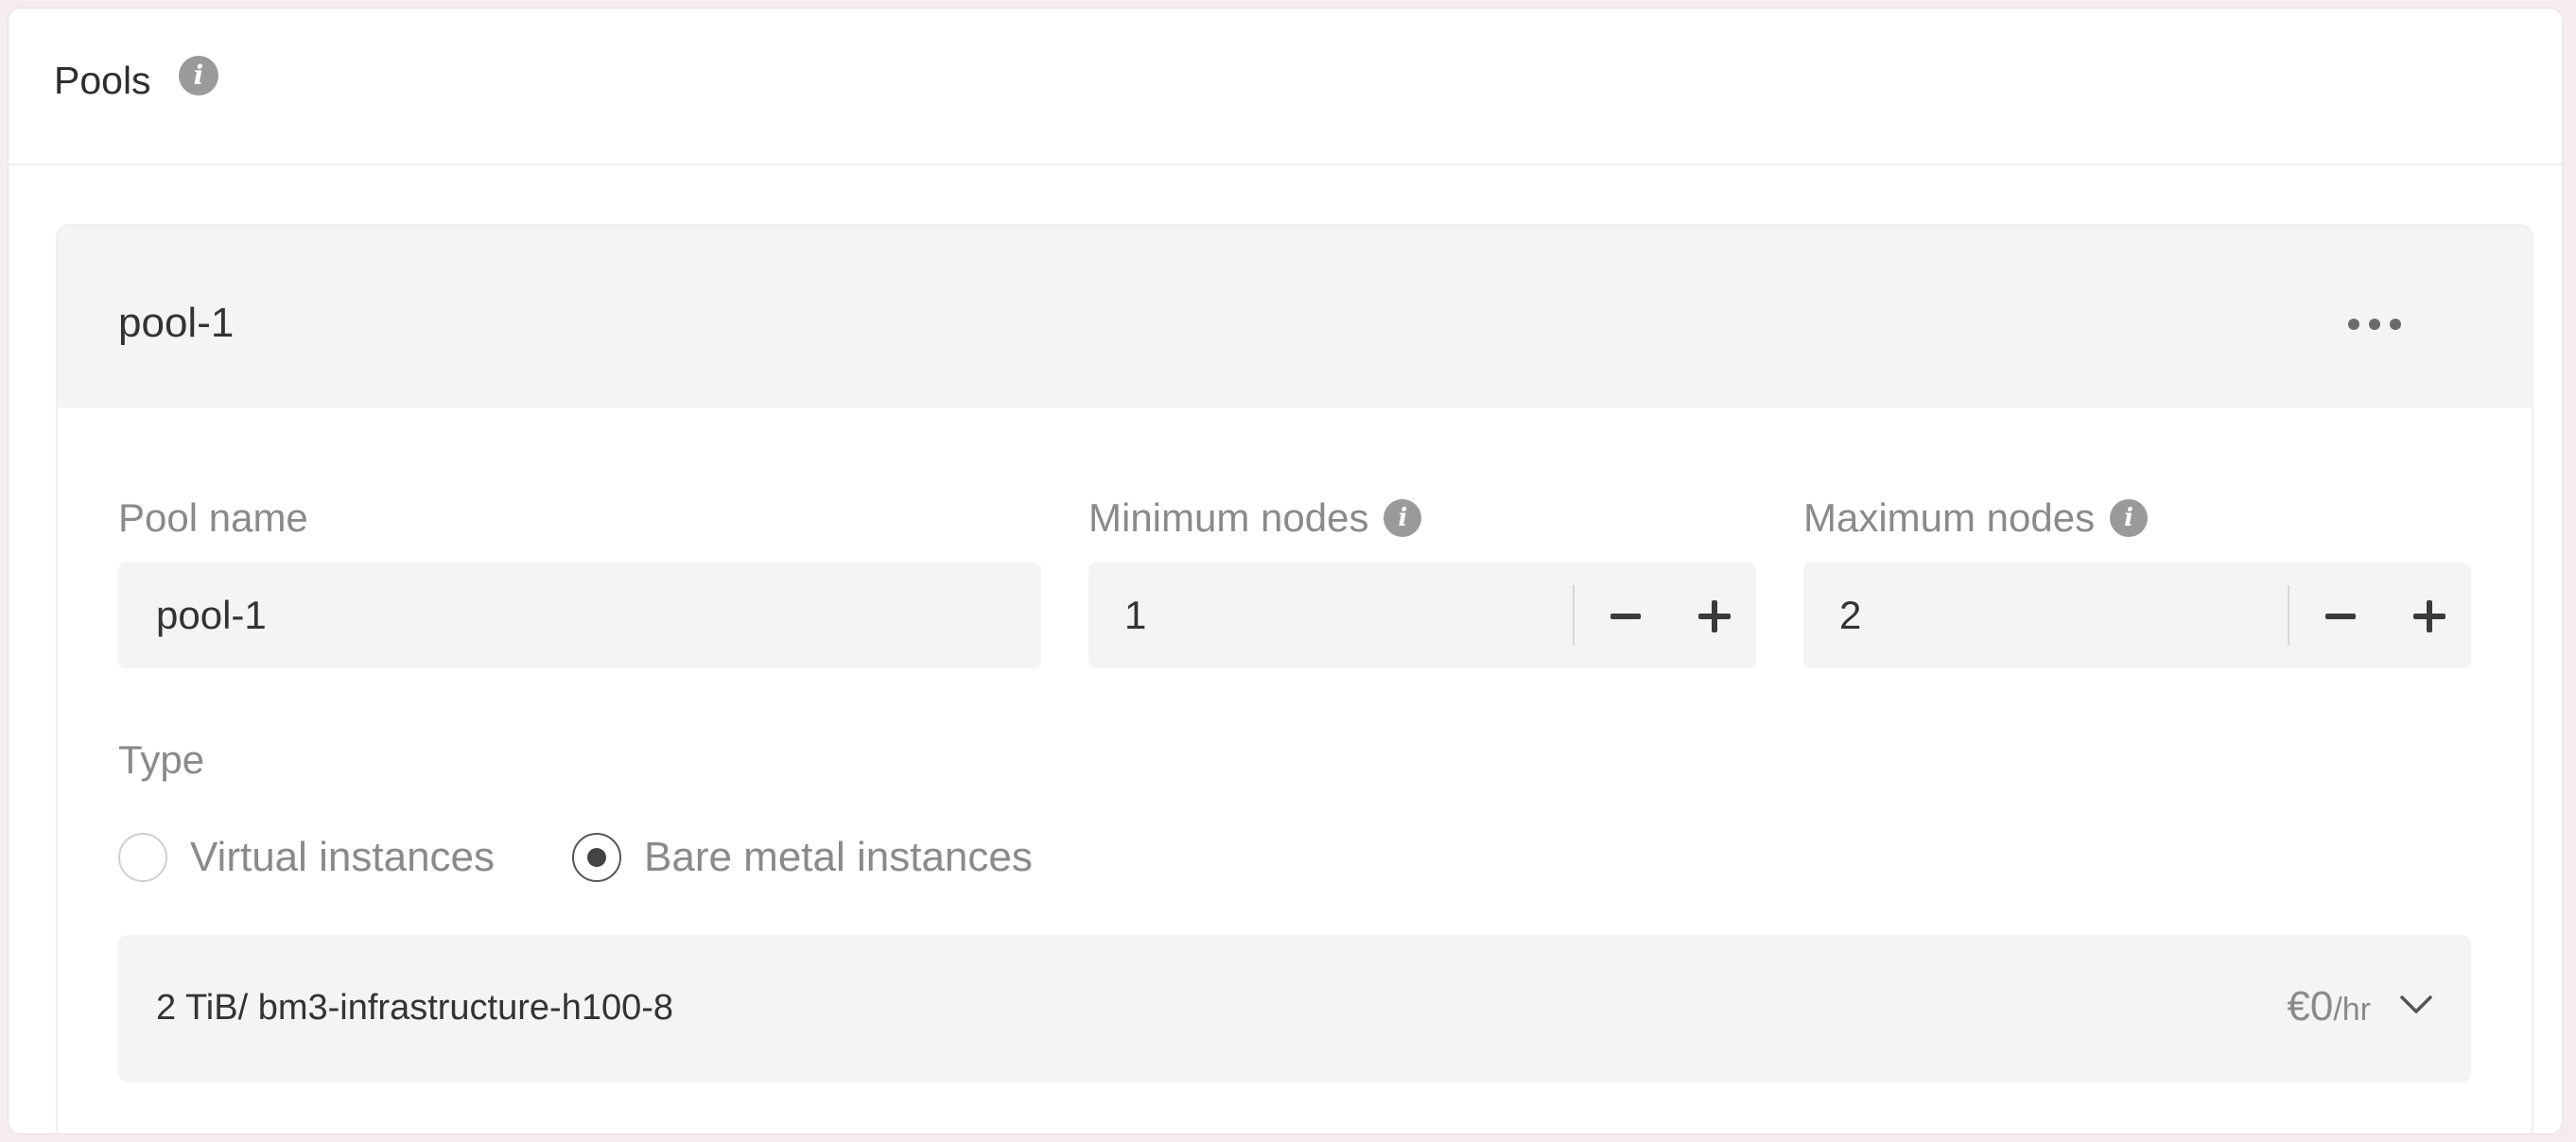  Describe the element at coordinates (2310, 1006) in the screenshot. I see `price-value: €0` at that location.